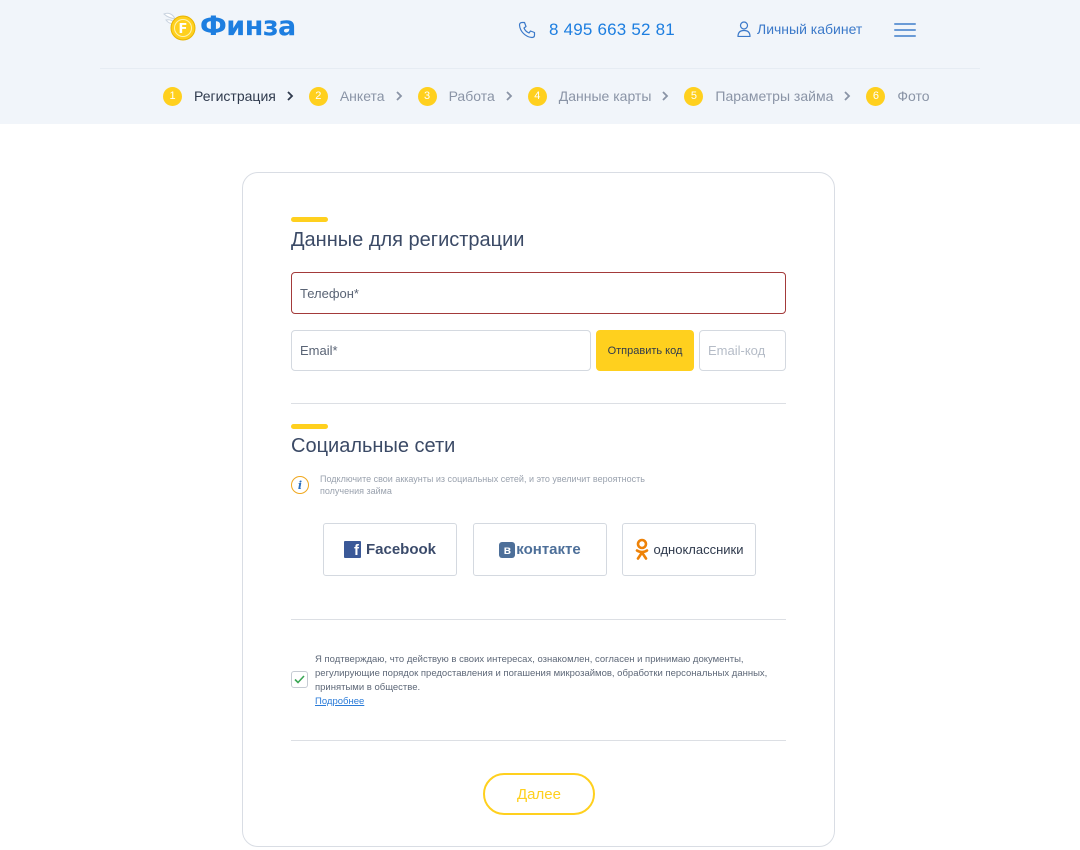 The width and height of the screenshot is (1080, 850). Describe the element at coordinates (540, 68) in the screenshot. I see `header-divider` at that location.